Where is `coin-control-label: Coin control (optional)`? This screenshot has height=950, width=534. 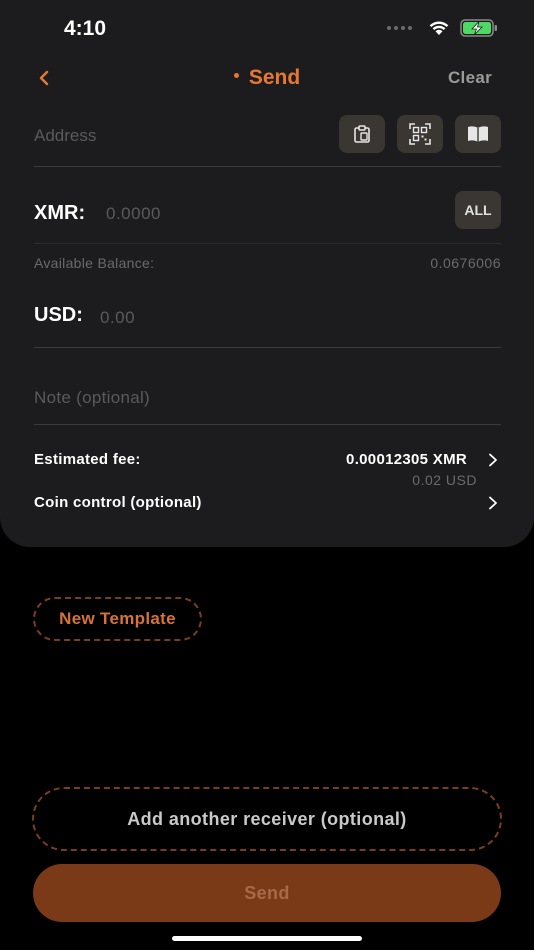 coin-control-label: Coin control (optional) is located at coordinates (118, 502).